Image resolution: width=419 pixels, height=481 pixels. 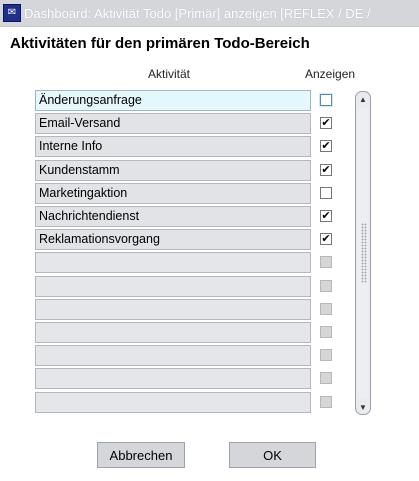 What do you see at coordinates (173, 123) in the screenshot?
I see `activity-field: Email-Versand` at bounding box center [173, 123].